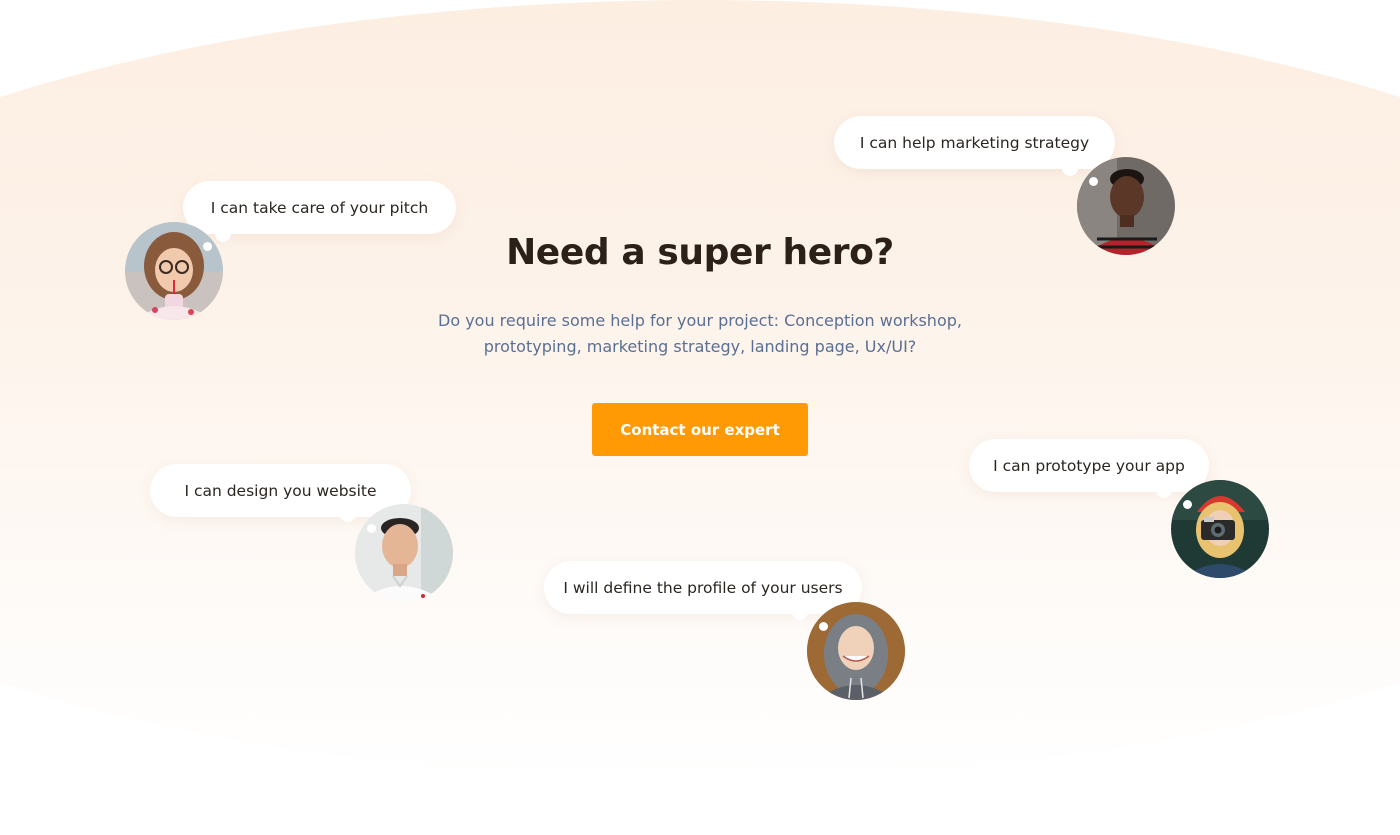 The width and height of the screenshot is (1400, 835). I want to click on speech-bubble: I will define the profile of your users, so click(703, 587).